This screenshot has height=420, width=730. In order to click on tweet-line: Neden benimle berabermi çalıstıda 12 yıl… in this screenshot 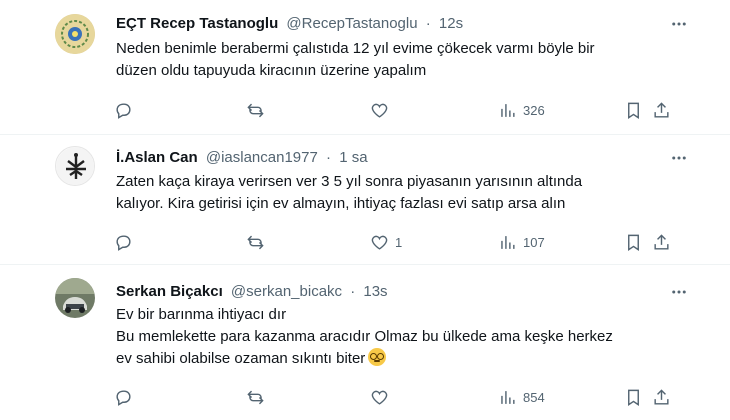, I will do `click(355, 48)`.